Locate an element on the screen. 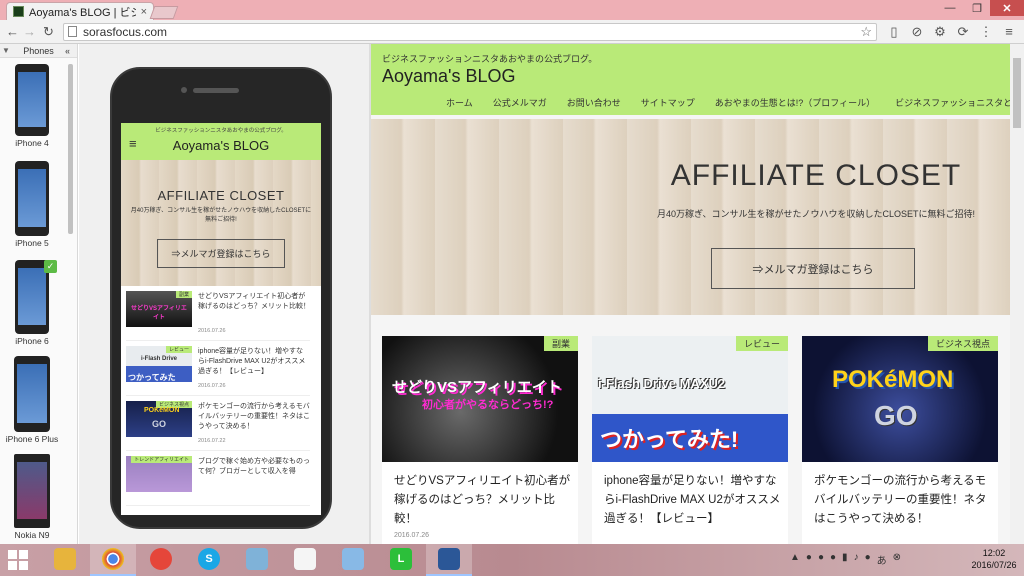  paint-icon is located at coordinates (353, 559).